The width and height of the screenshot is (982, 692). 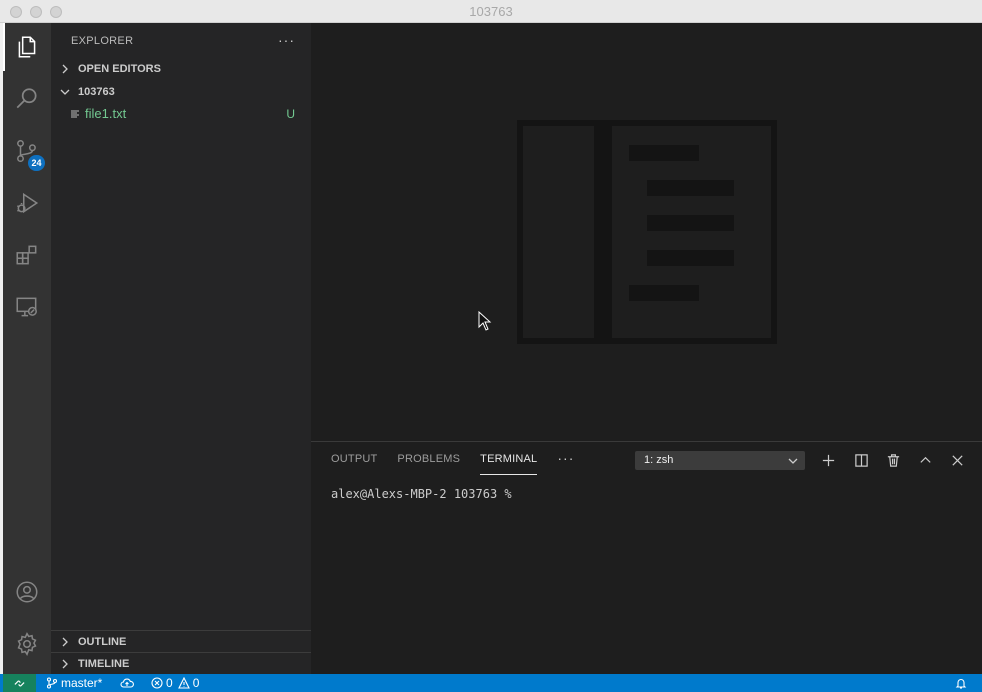 What do you see at coordinates (52, 683) in the screenshot?
I see `git-branch-icon` at bounding box center [52, 683].